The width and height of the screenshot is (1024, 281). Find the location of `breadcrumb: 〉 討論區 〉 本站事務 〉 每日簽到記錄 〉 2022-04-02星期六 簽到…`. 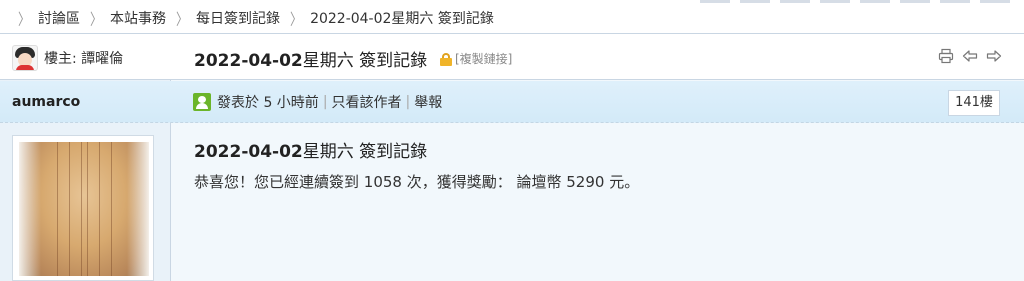

breadcrumb: 〉 討論區 〉 本站事務 〉 每日簽到記錄 〉 2022-04-02星期六 簽到… is located at coordinates (512, 18).